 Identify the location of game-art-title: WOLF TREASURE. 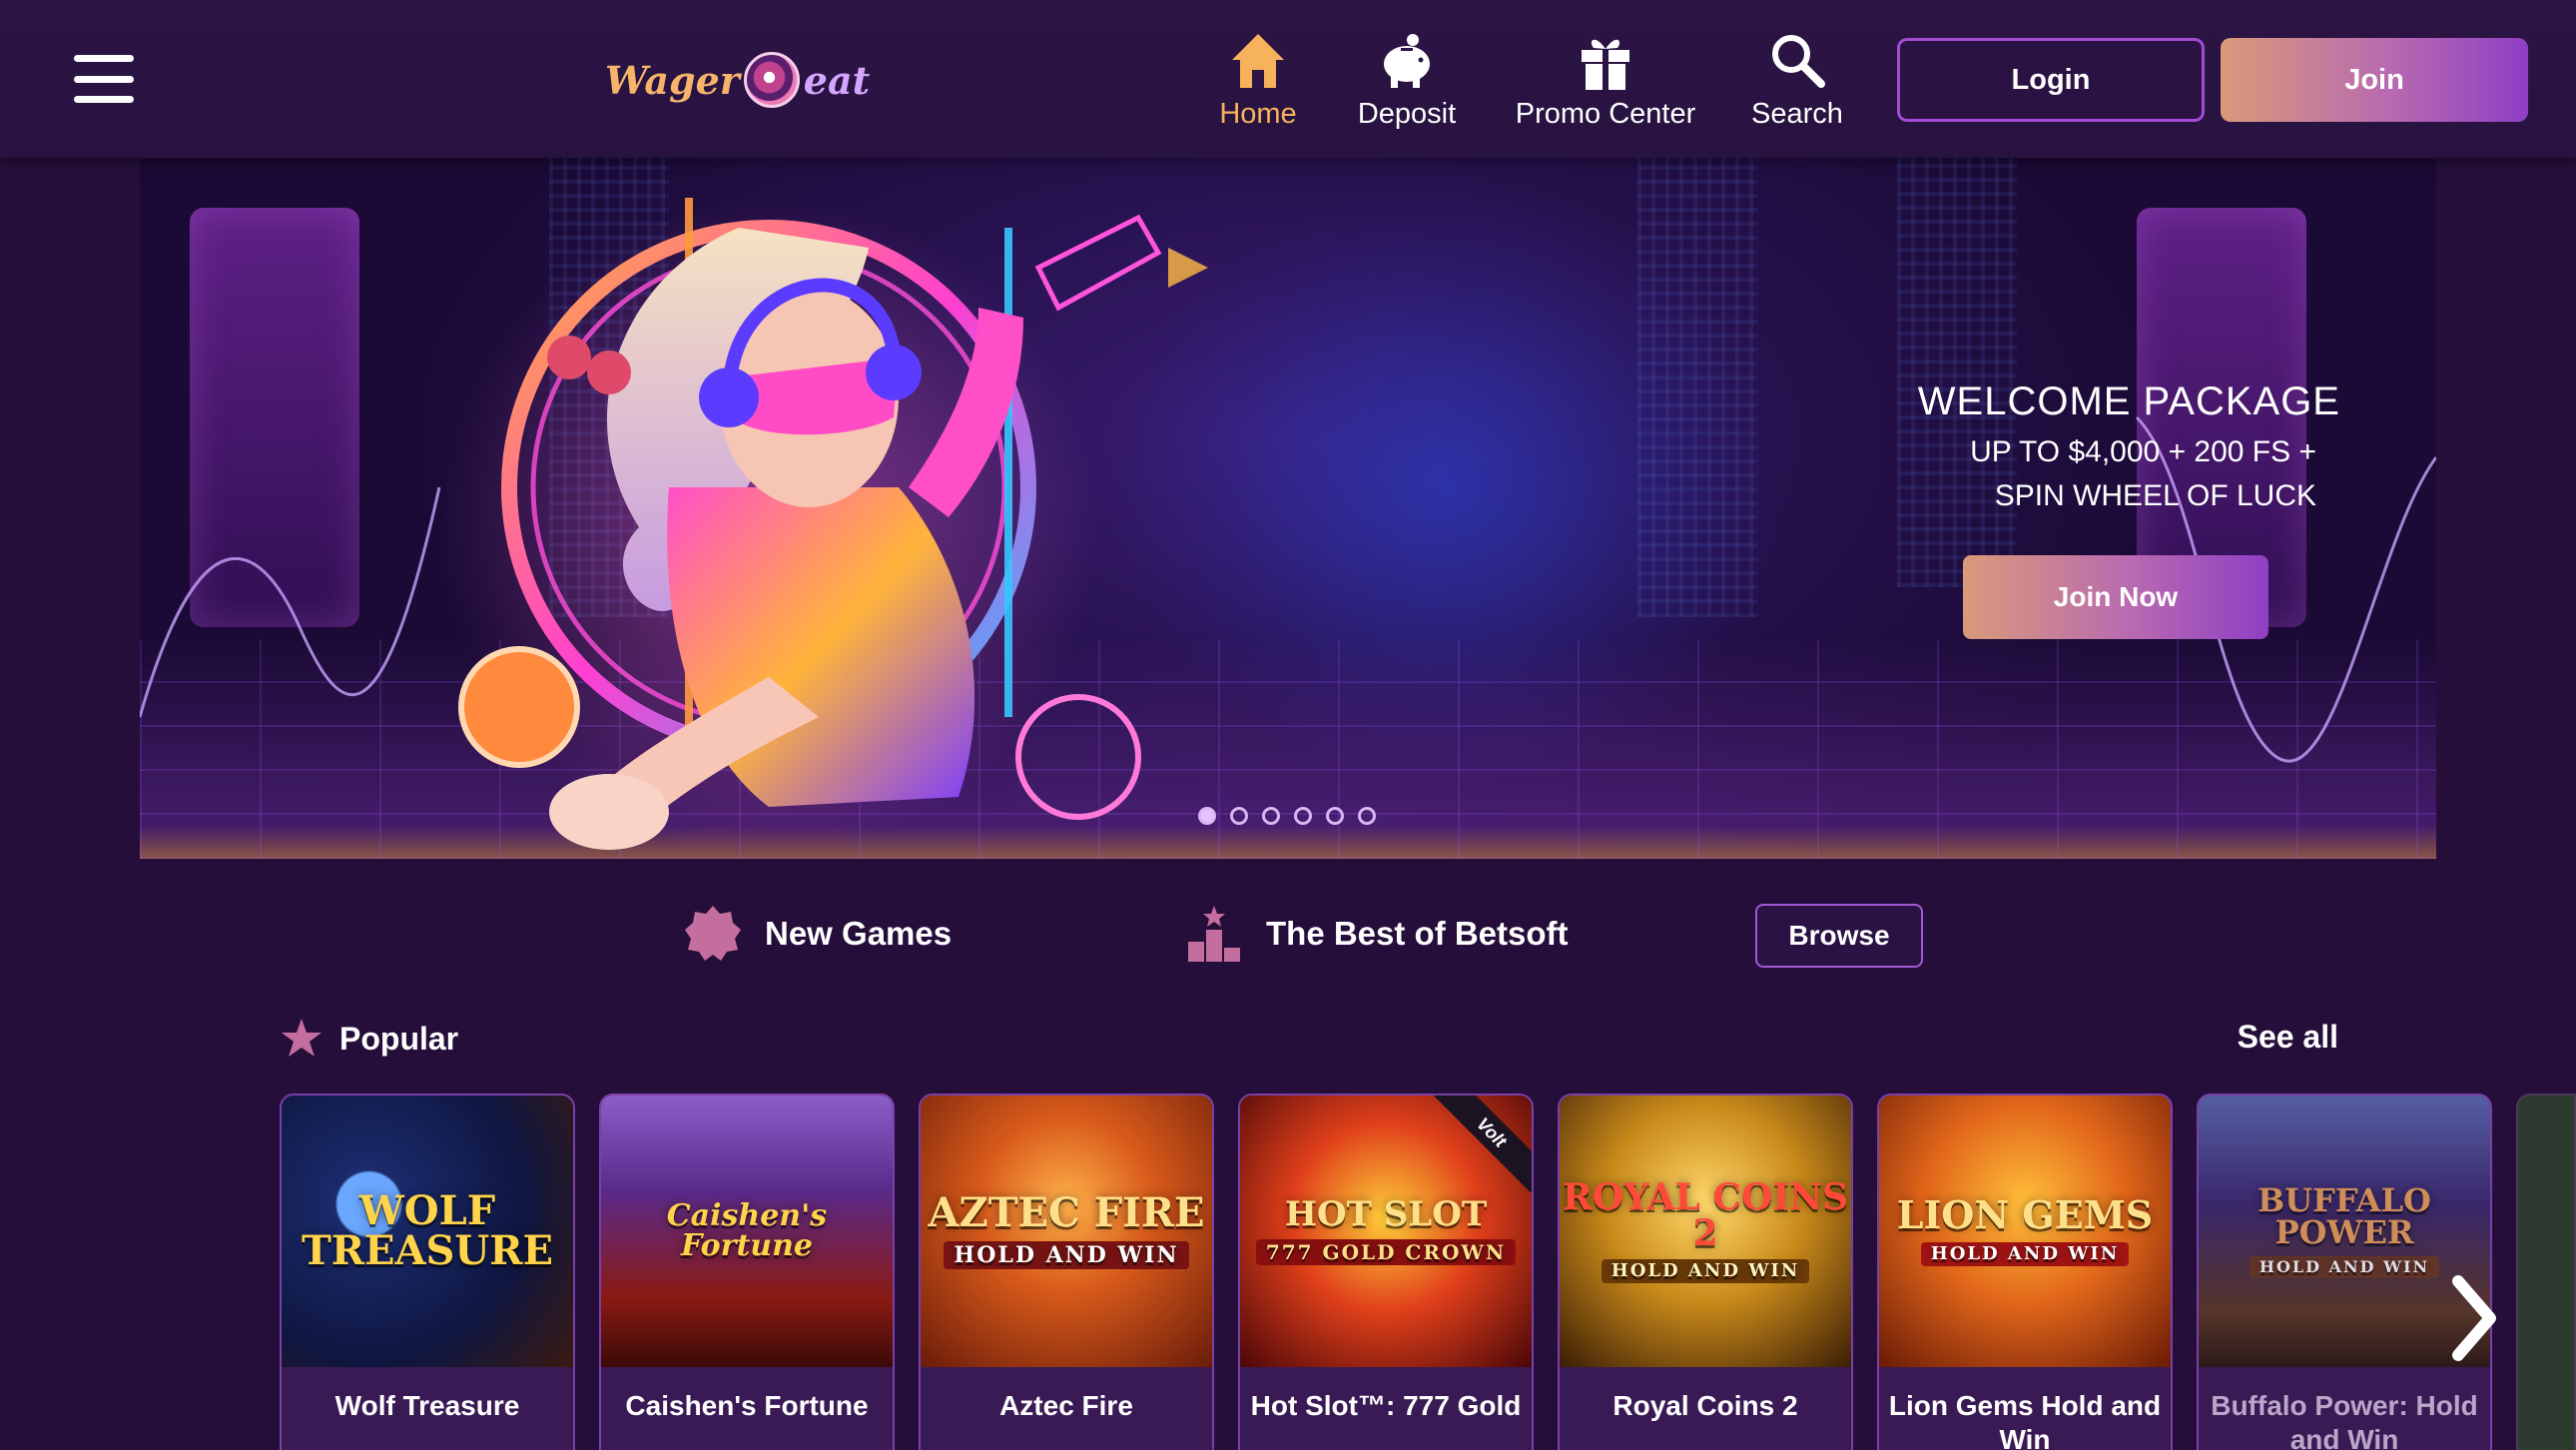
(427, 1230).